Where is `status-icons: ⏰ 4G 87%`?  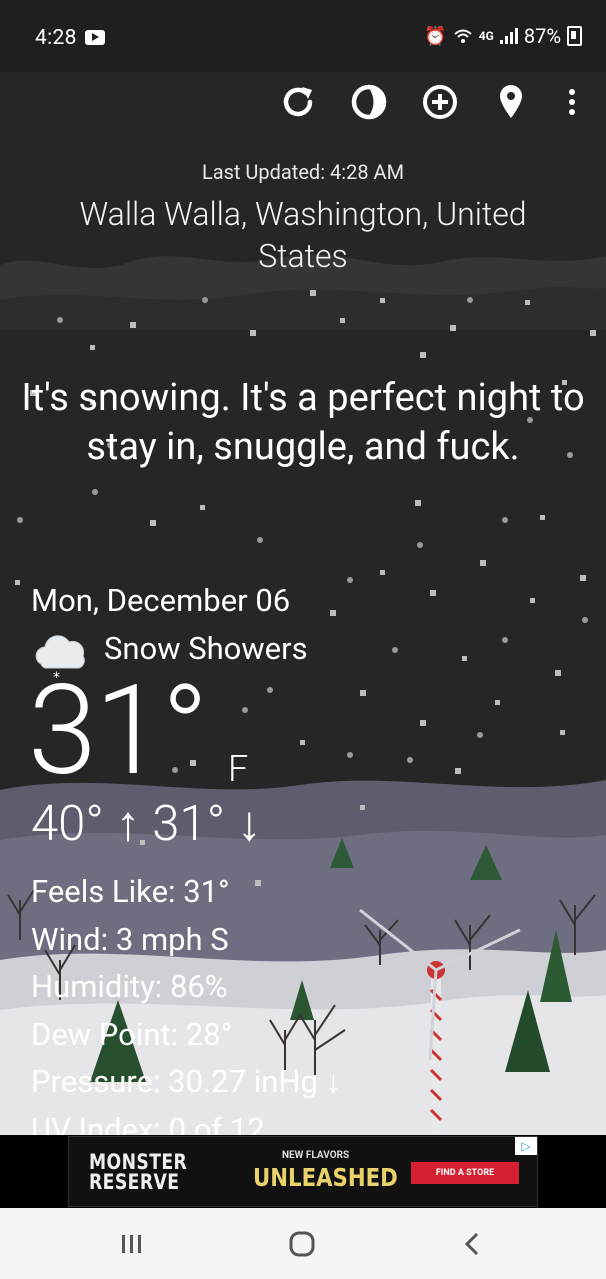 status-icons: ⏰ 4G 87% is located at coordinates (503, 36).